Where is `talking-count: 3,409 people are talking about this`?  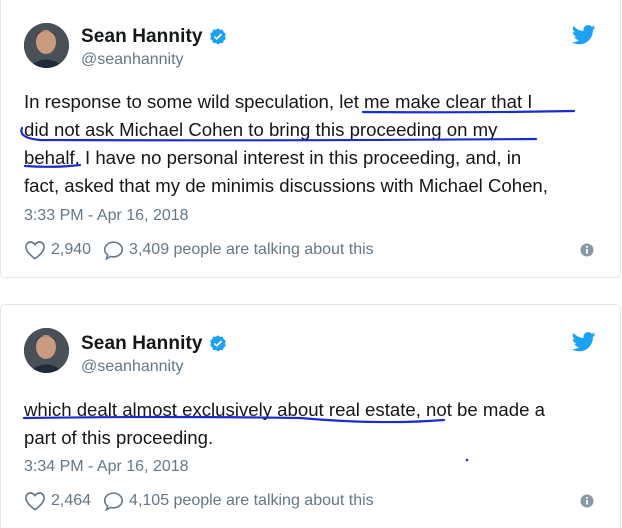
talking-count: 3,409 people are talking about this is located at coordinates (251, 249).